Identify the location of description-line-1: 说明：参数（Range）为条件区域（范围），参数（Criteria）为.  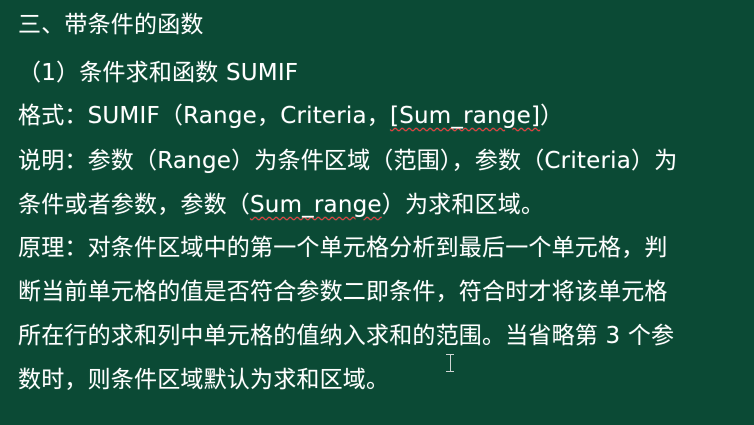
(348, 161).